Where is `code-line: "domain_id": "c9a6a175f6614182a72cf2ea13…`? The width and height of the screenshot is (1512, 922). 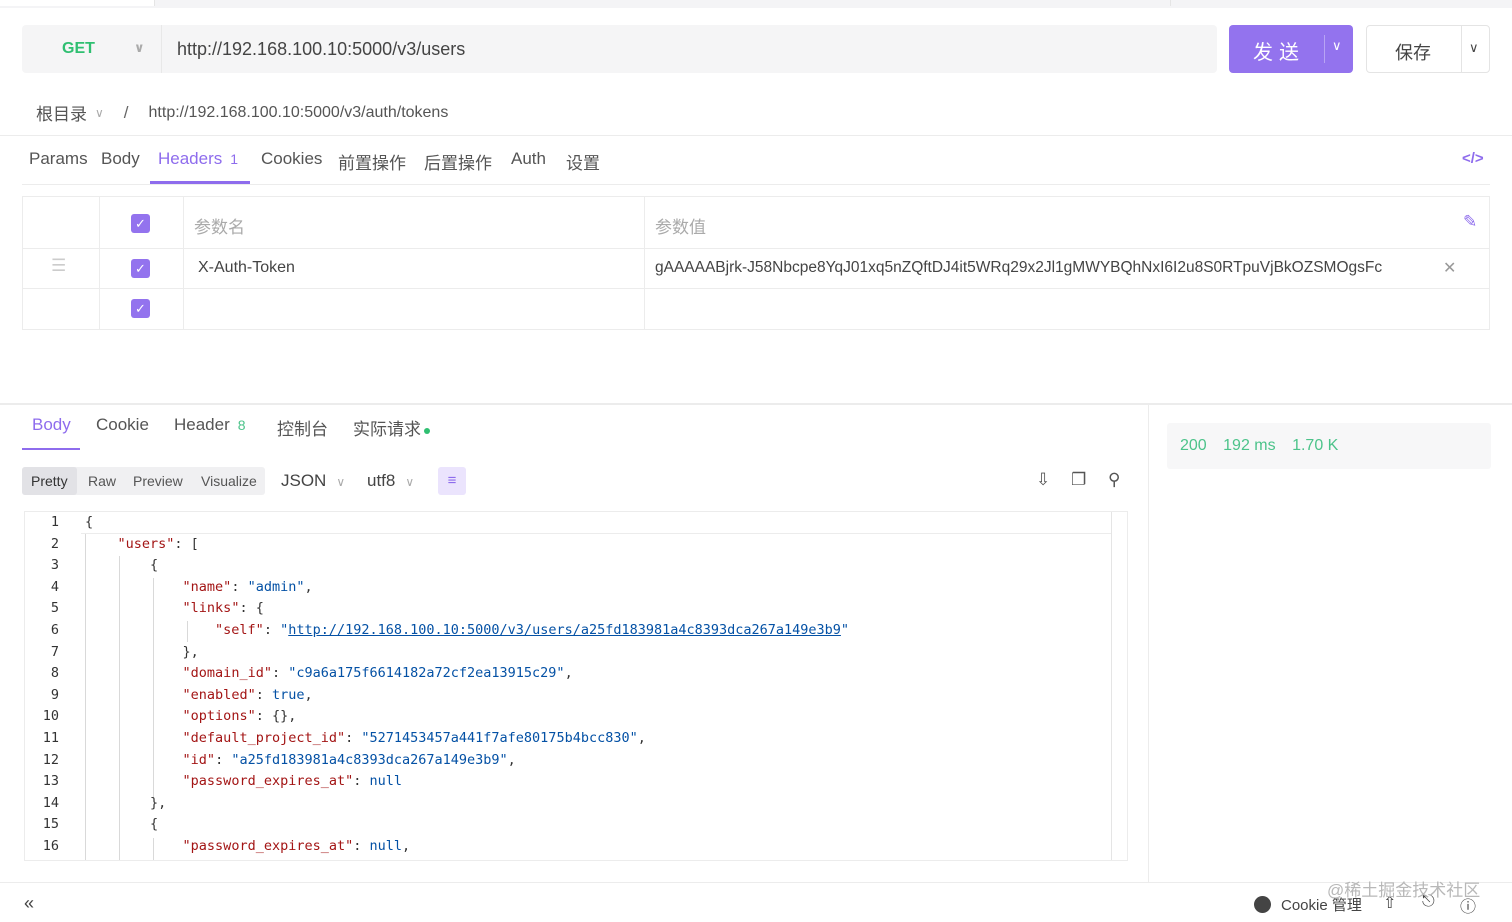 code-line: "domain_id": "c9a6a175f6614182a72cf2ea13… is located at coordinates (377, 673).